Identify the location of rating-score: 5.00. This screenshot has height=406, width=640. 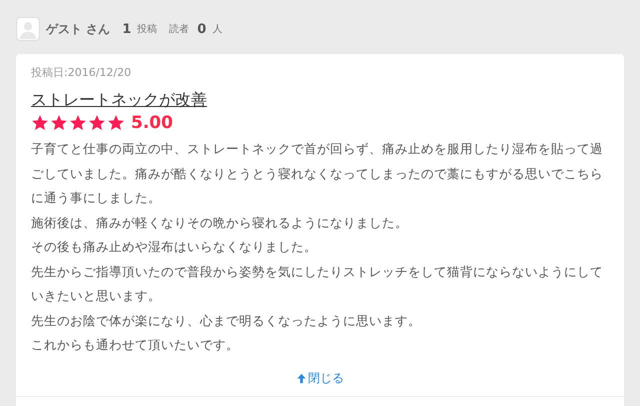
(152, 123).